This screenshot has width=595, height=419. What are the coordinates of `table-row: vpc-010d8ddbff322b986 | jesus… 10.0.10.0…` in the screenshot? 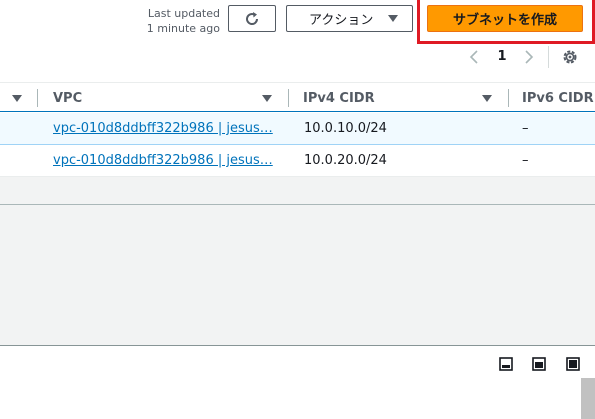 It's located at (297, 129).